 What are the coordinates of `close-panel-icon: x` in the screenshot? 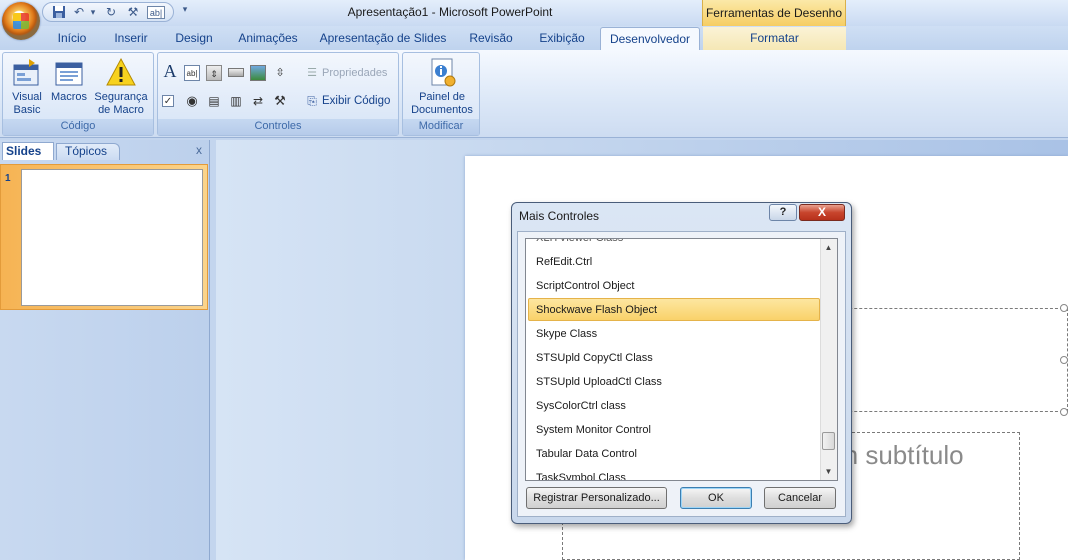 It's located at (199, 150).